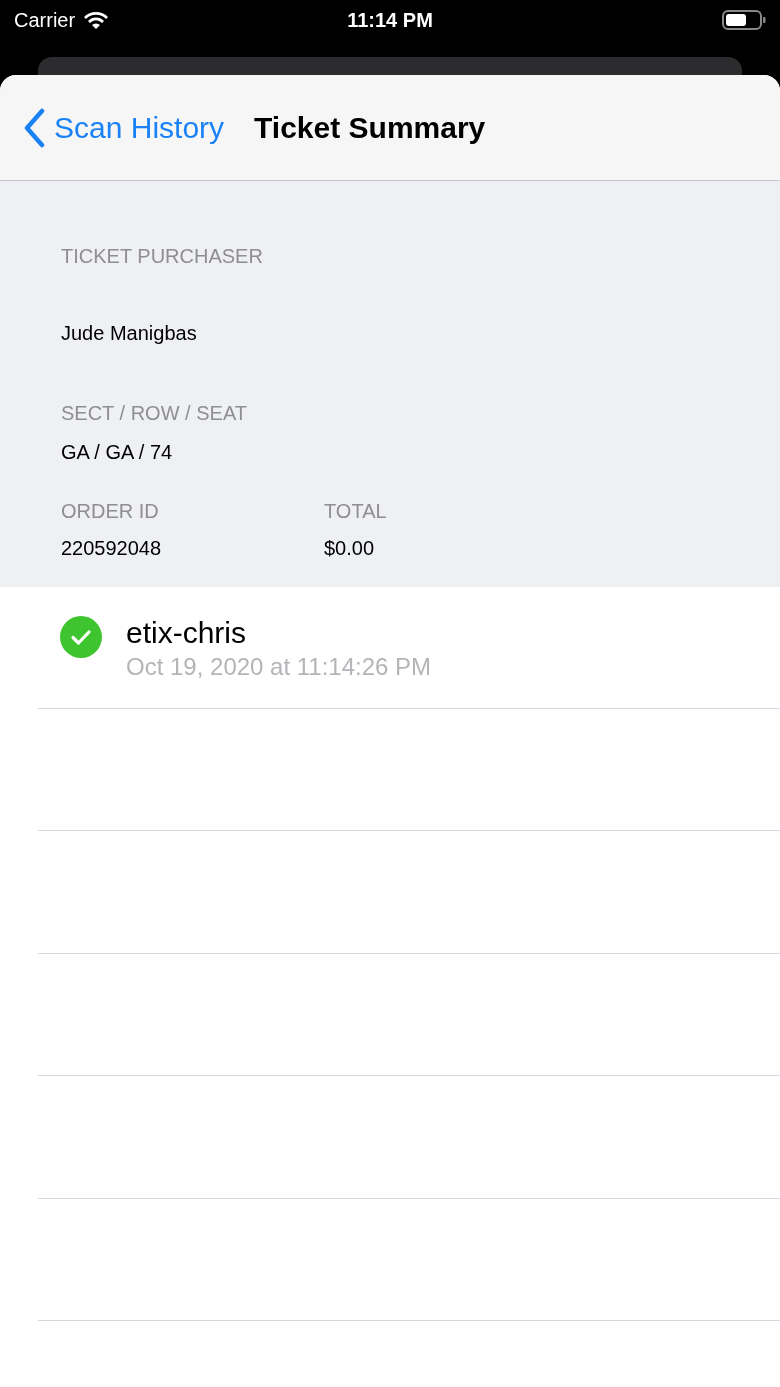 The height and width of the screenshot is (1387, 780). What do you see at coordinates (112, 548) in the screenshot?
I see `order-id-value: 220592048` at bounding box center [112, 548].